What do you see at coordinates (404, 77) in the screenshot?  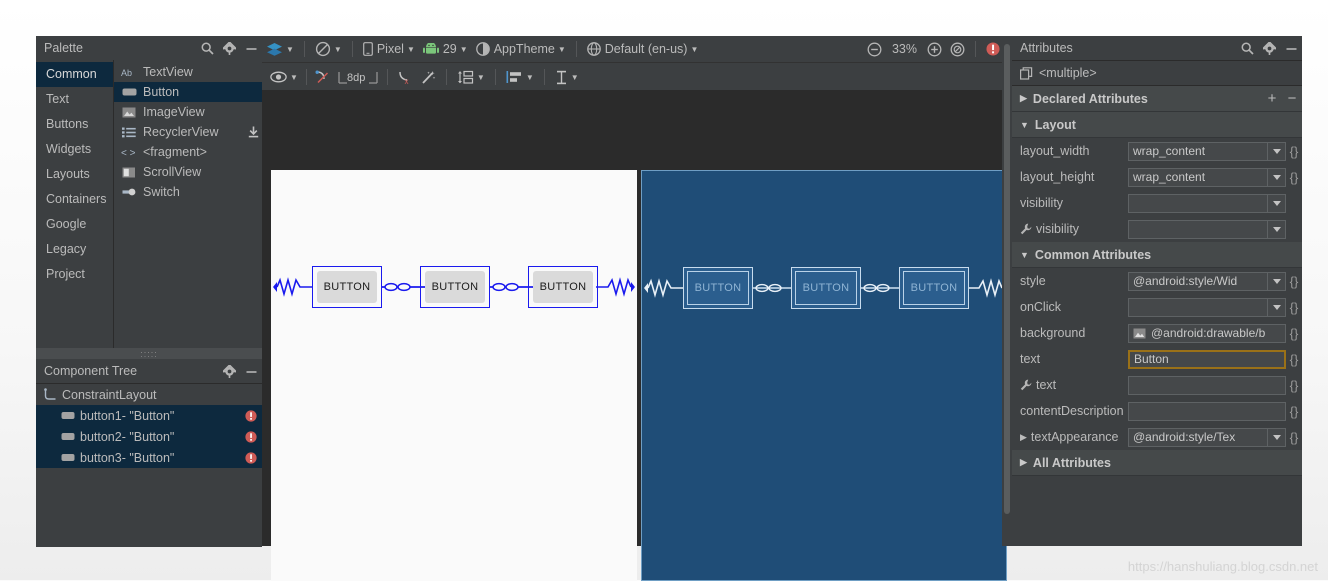 I see `baseline-off-button: x` at bounding box center [404, 77].